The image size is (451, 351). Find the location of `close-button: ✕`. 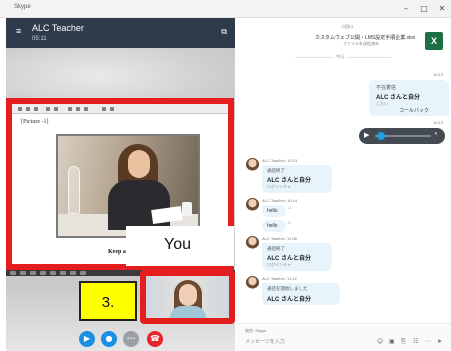

close-button: ✕ is located at coordinates (442, 9).